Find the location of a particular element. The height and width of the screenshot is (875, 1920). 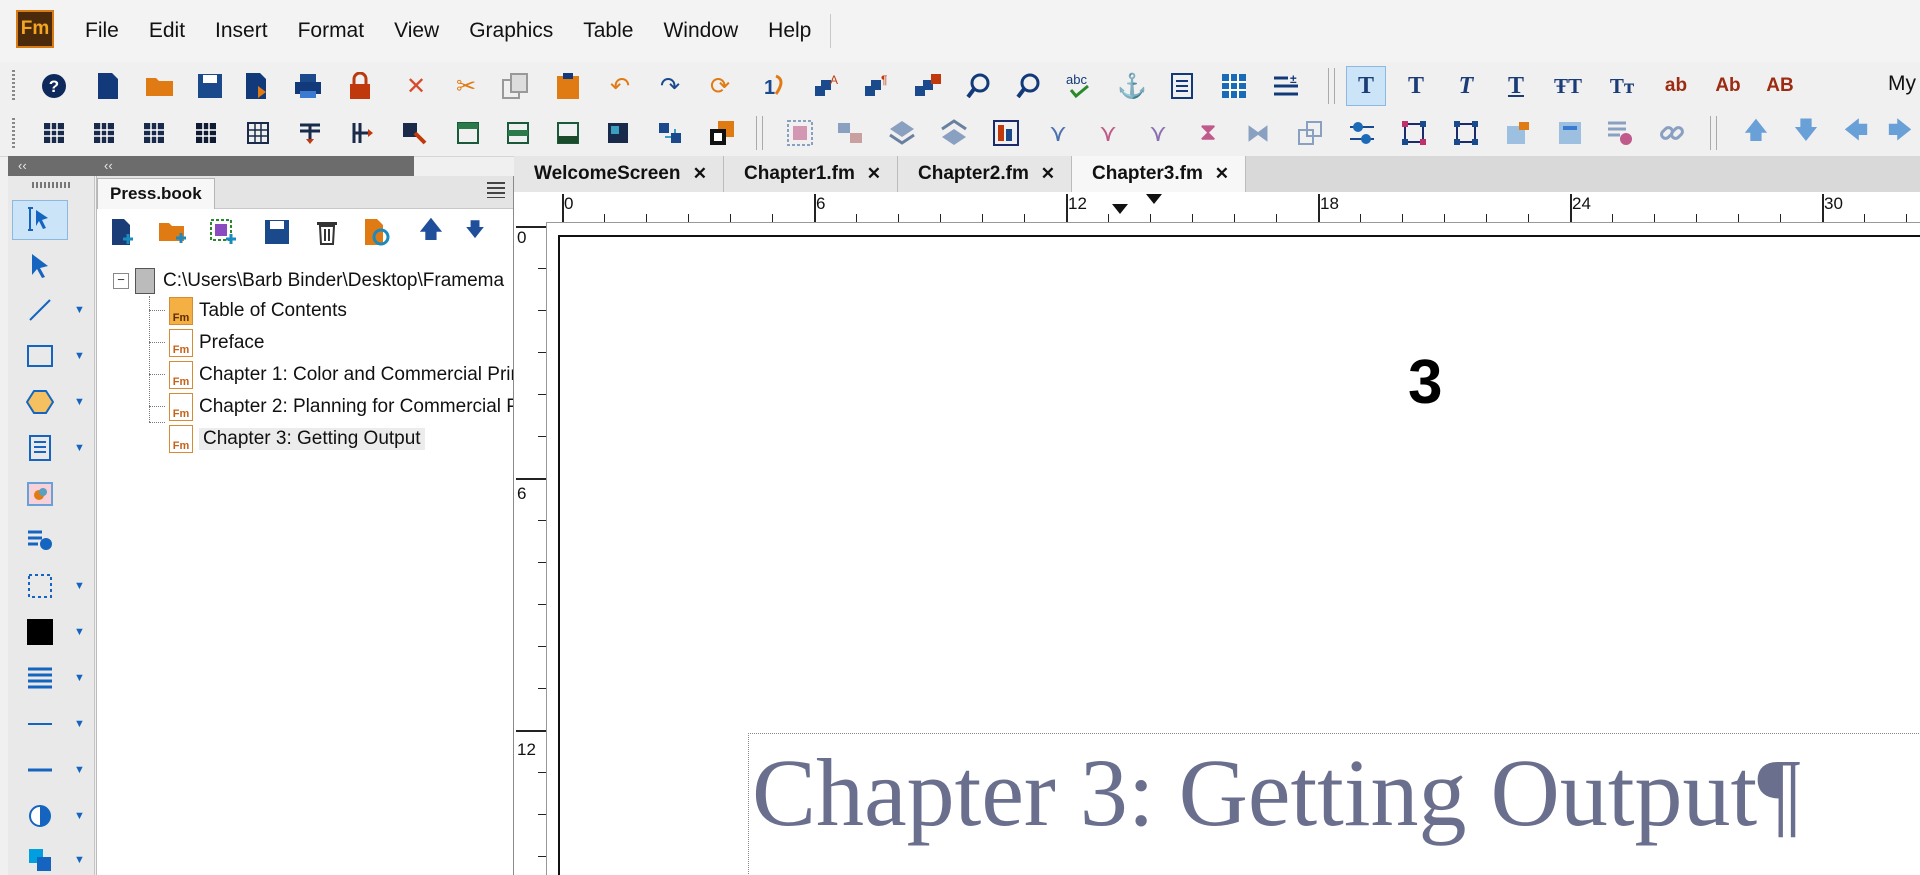

find-icon is located at coordinates (980, 86).